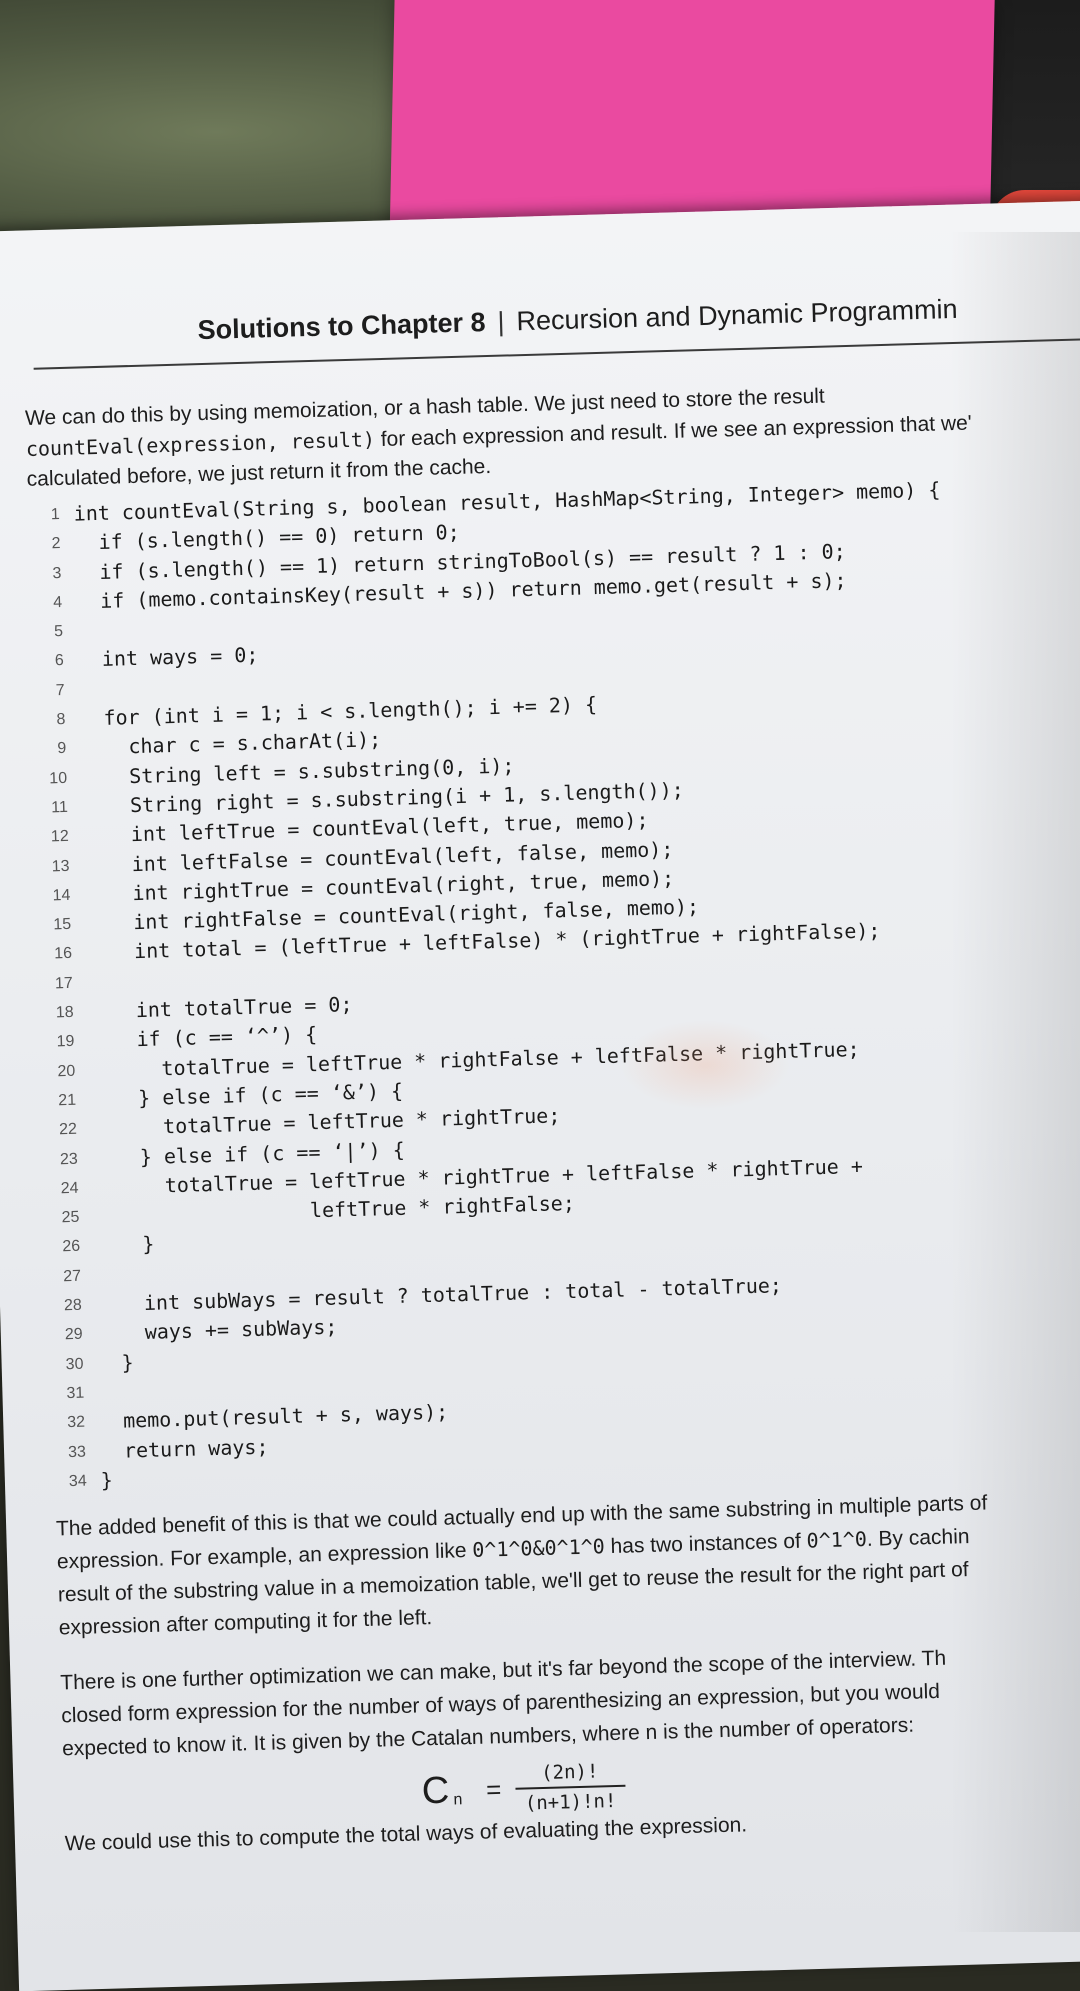 This screenshot has height=1991, width=1080. I want to click on p1-line-2-c: . By cachin, so click(918, 1538).